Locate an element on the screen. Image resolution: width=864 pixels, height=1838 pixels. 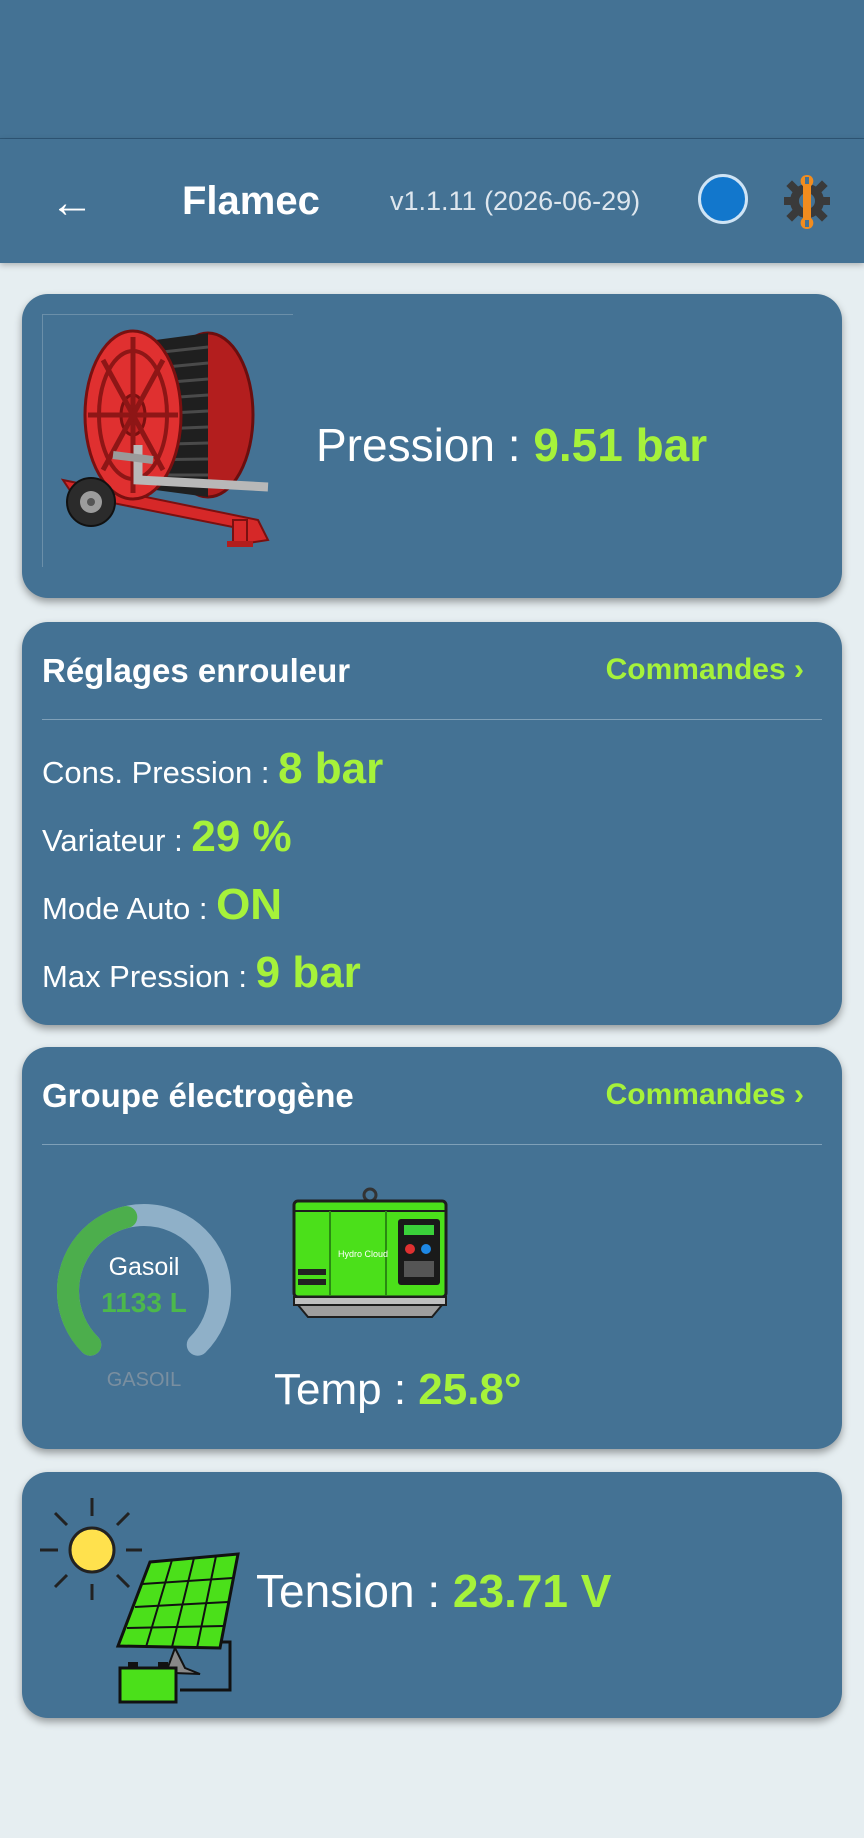
setting-row-variator: Variateur : 29 % is located at coordinates (167, 837).